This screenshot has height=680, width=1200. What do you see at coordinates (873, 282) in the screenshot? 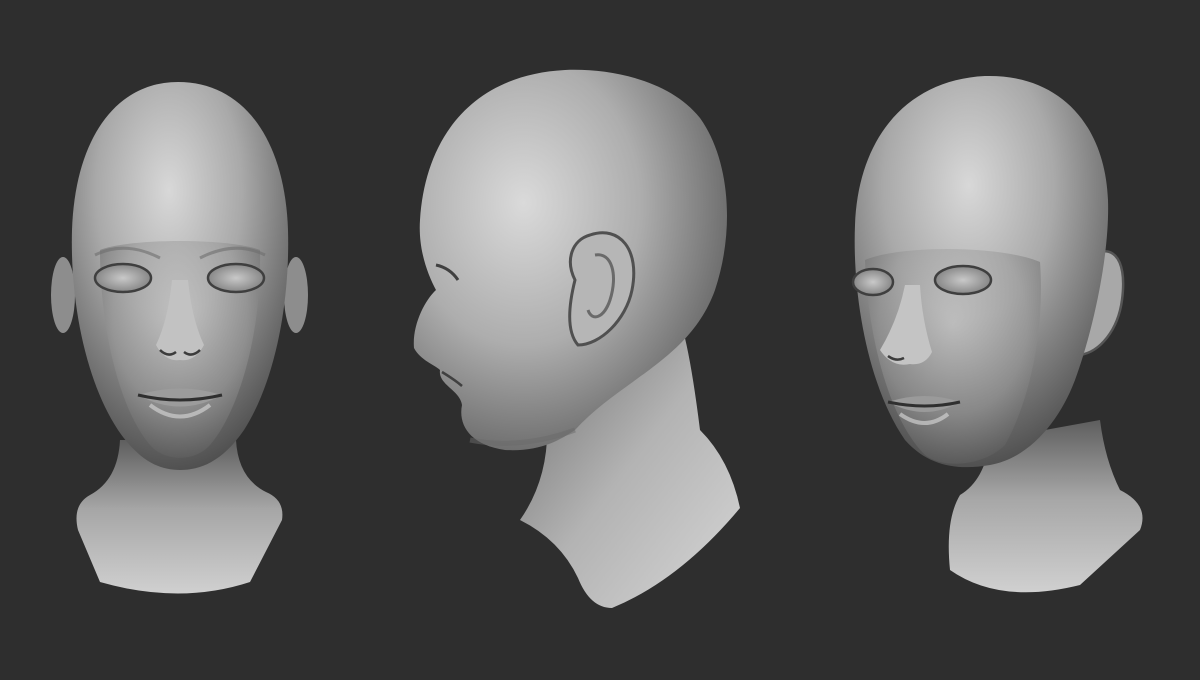
I see `tq-left-eye` at bounding box center [873, 282].